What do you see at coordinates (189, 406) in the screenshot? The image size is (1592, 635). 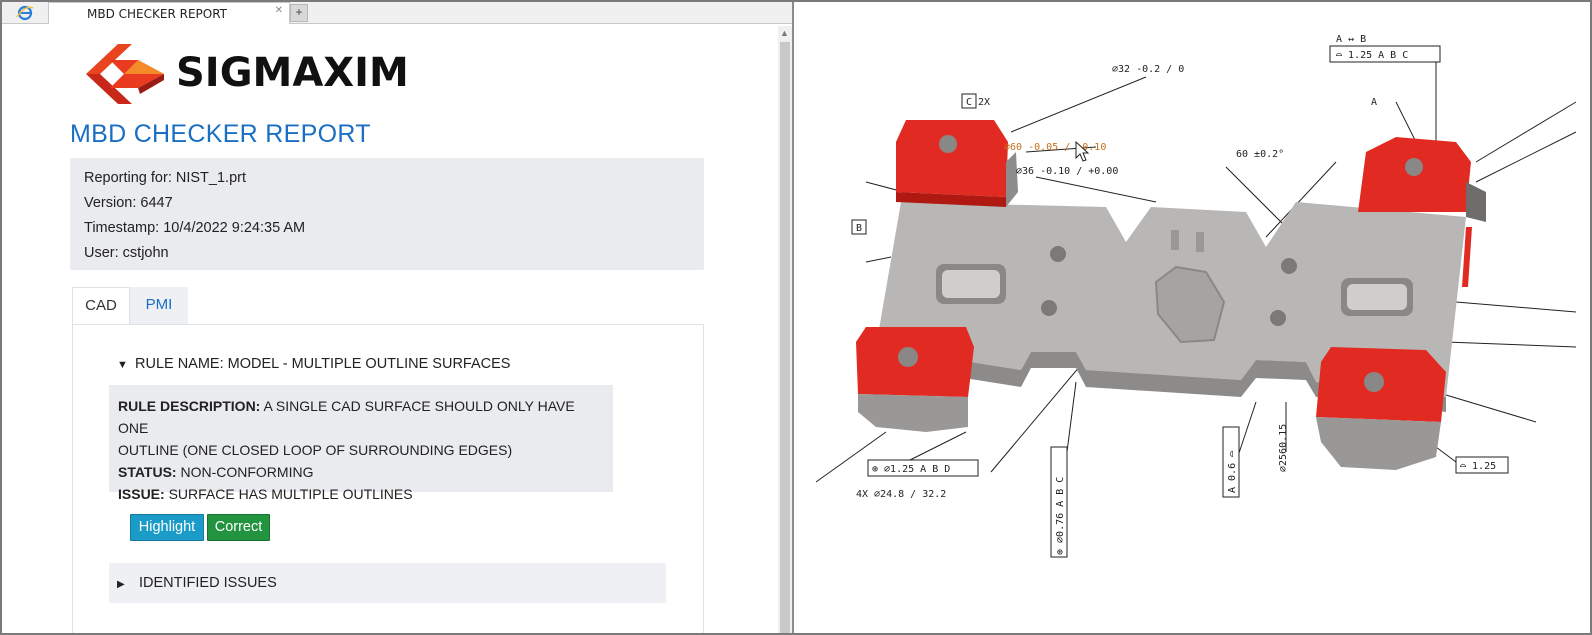 I see `rule-description-label: RULE DESCRIPTION:` at bounding box center [189, 406].